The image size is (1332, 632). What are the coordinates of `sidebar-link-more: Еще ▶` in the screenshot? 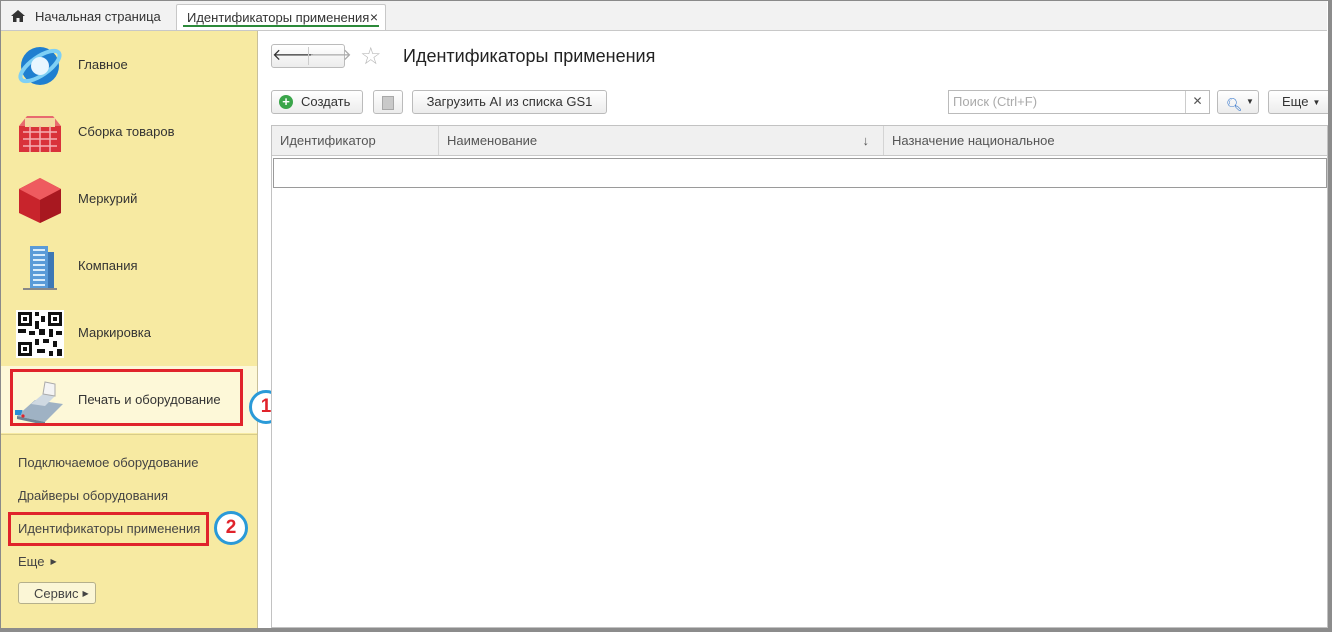 It's located at (37, 561).